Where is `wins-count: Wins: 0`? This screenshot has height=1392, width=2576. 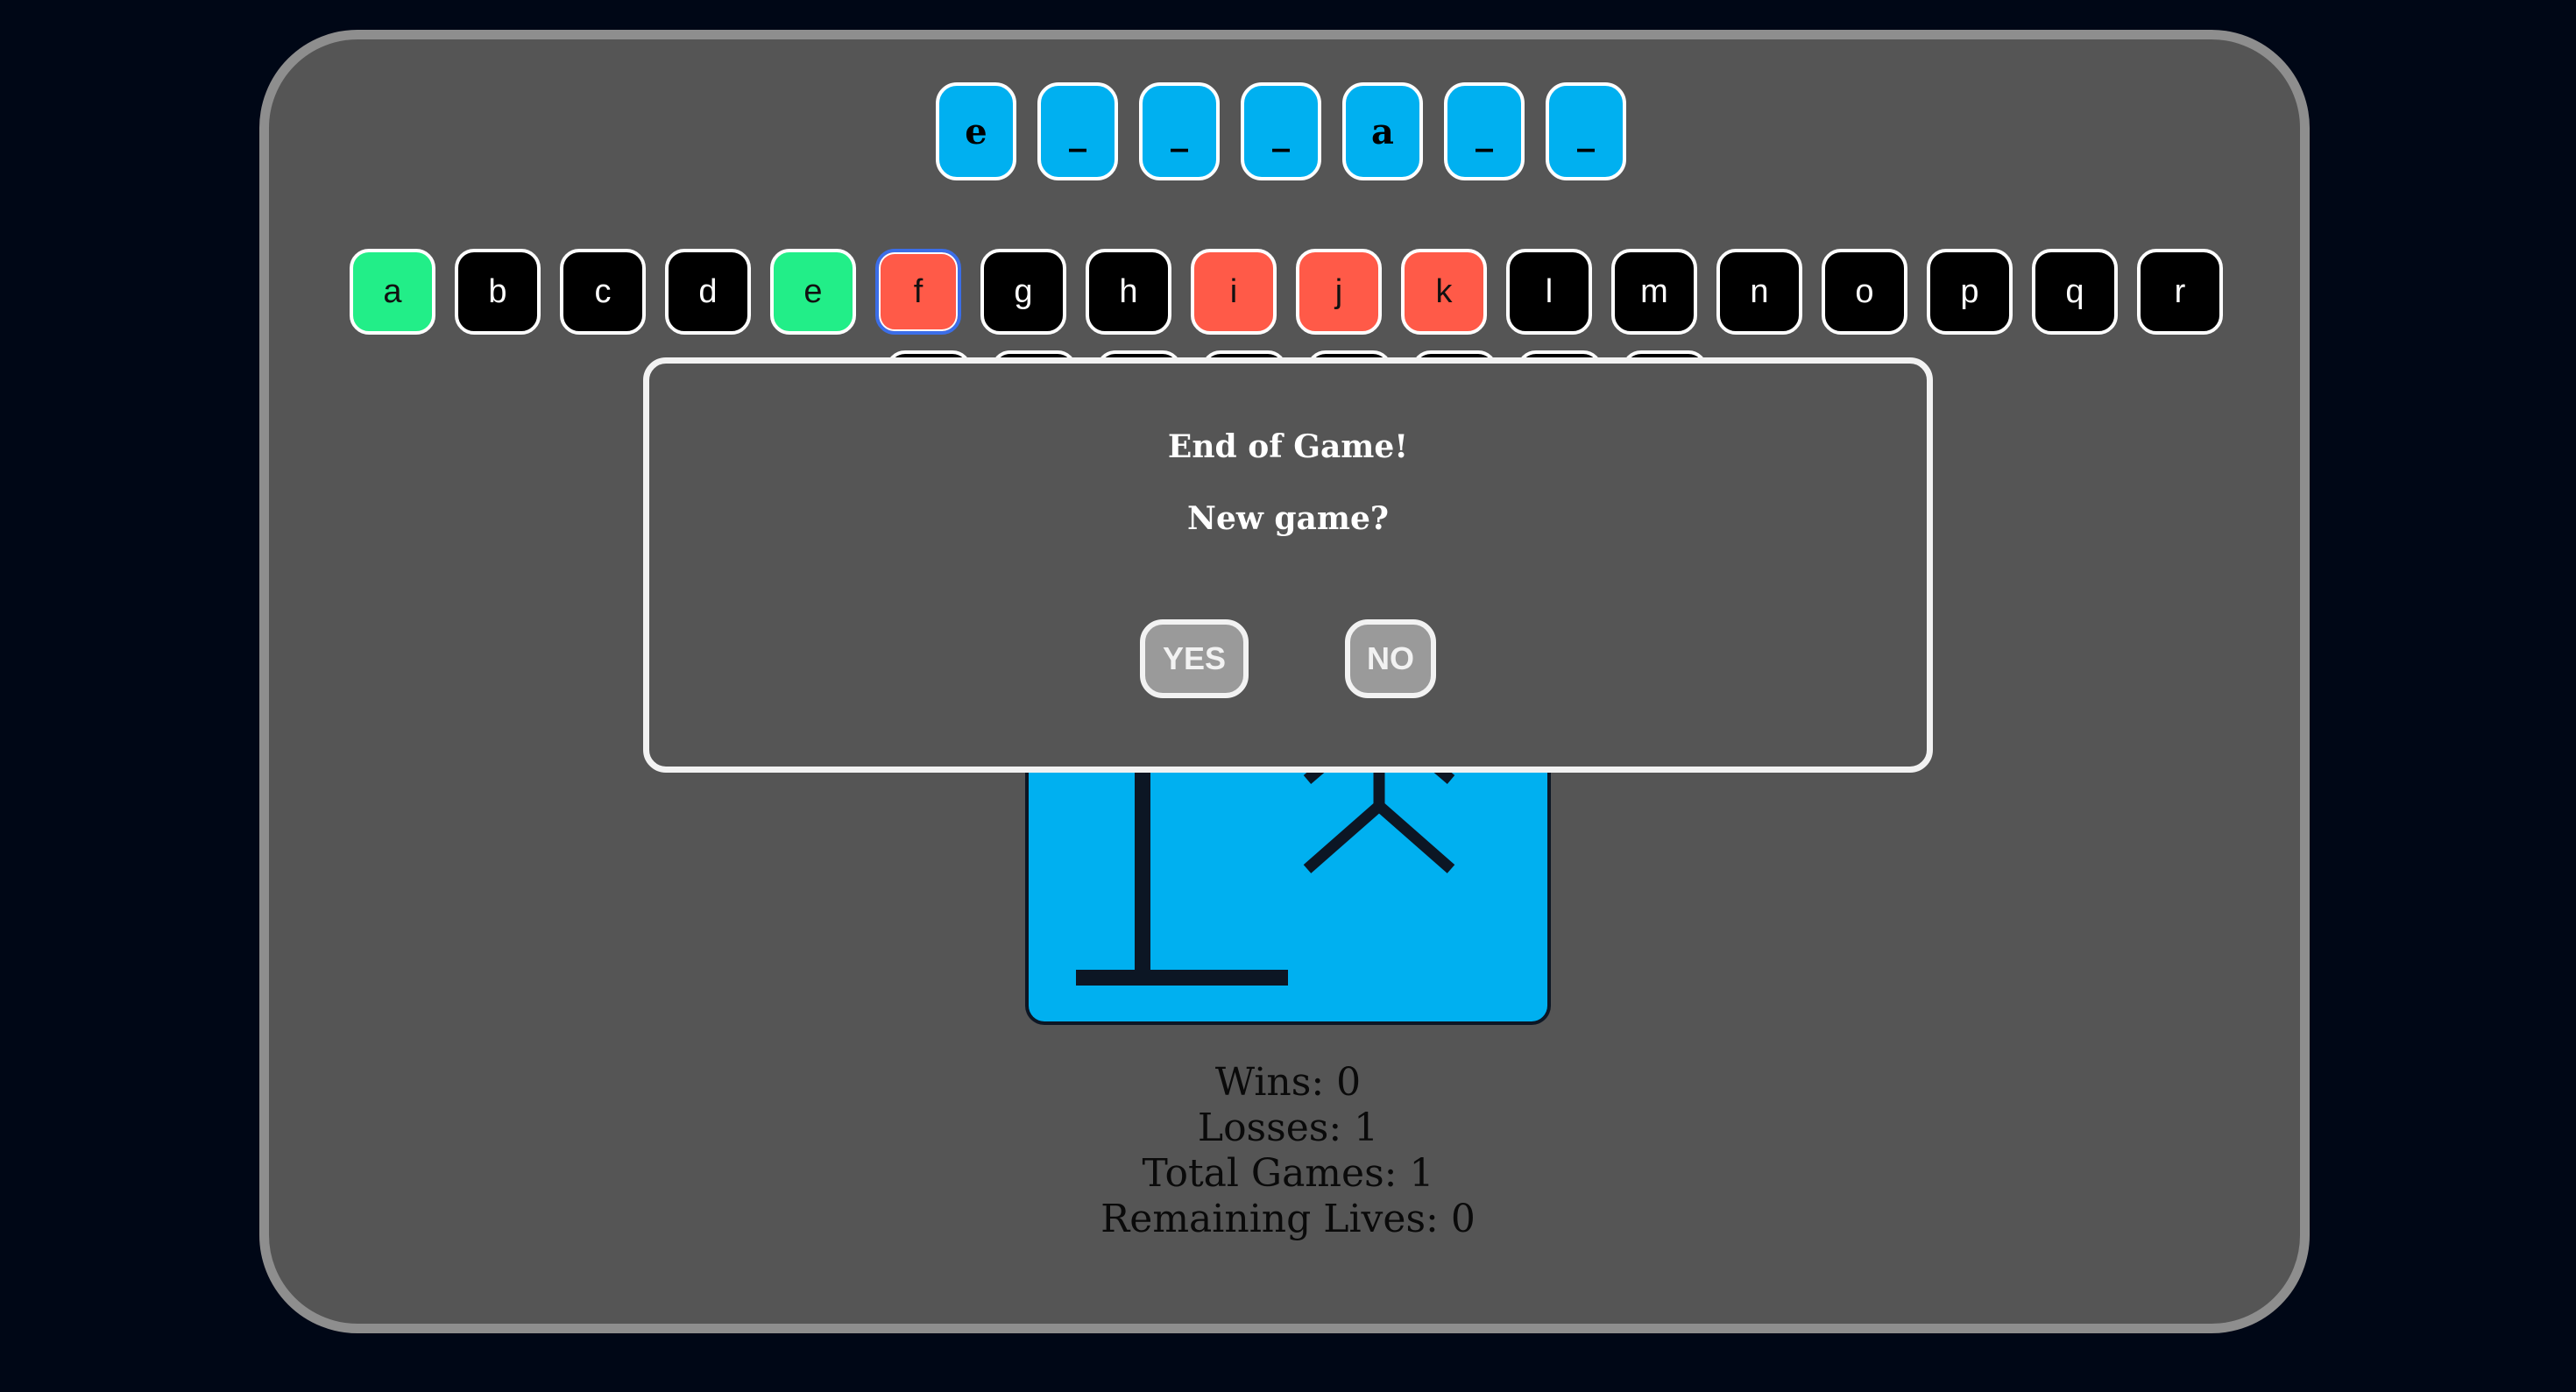
wins-count: Wins: 0 is located at coordinates (1288, 1083).